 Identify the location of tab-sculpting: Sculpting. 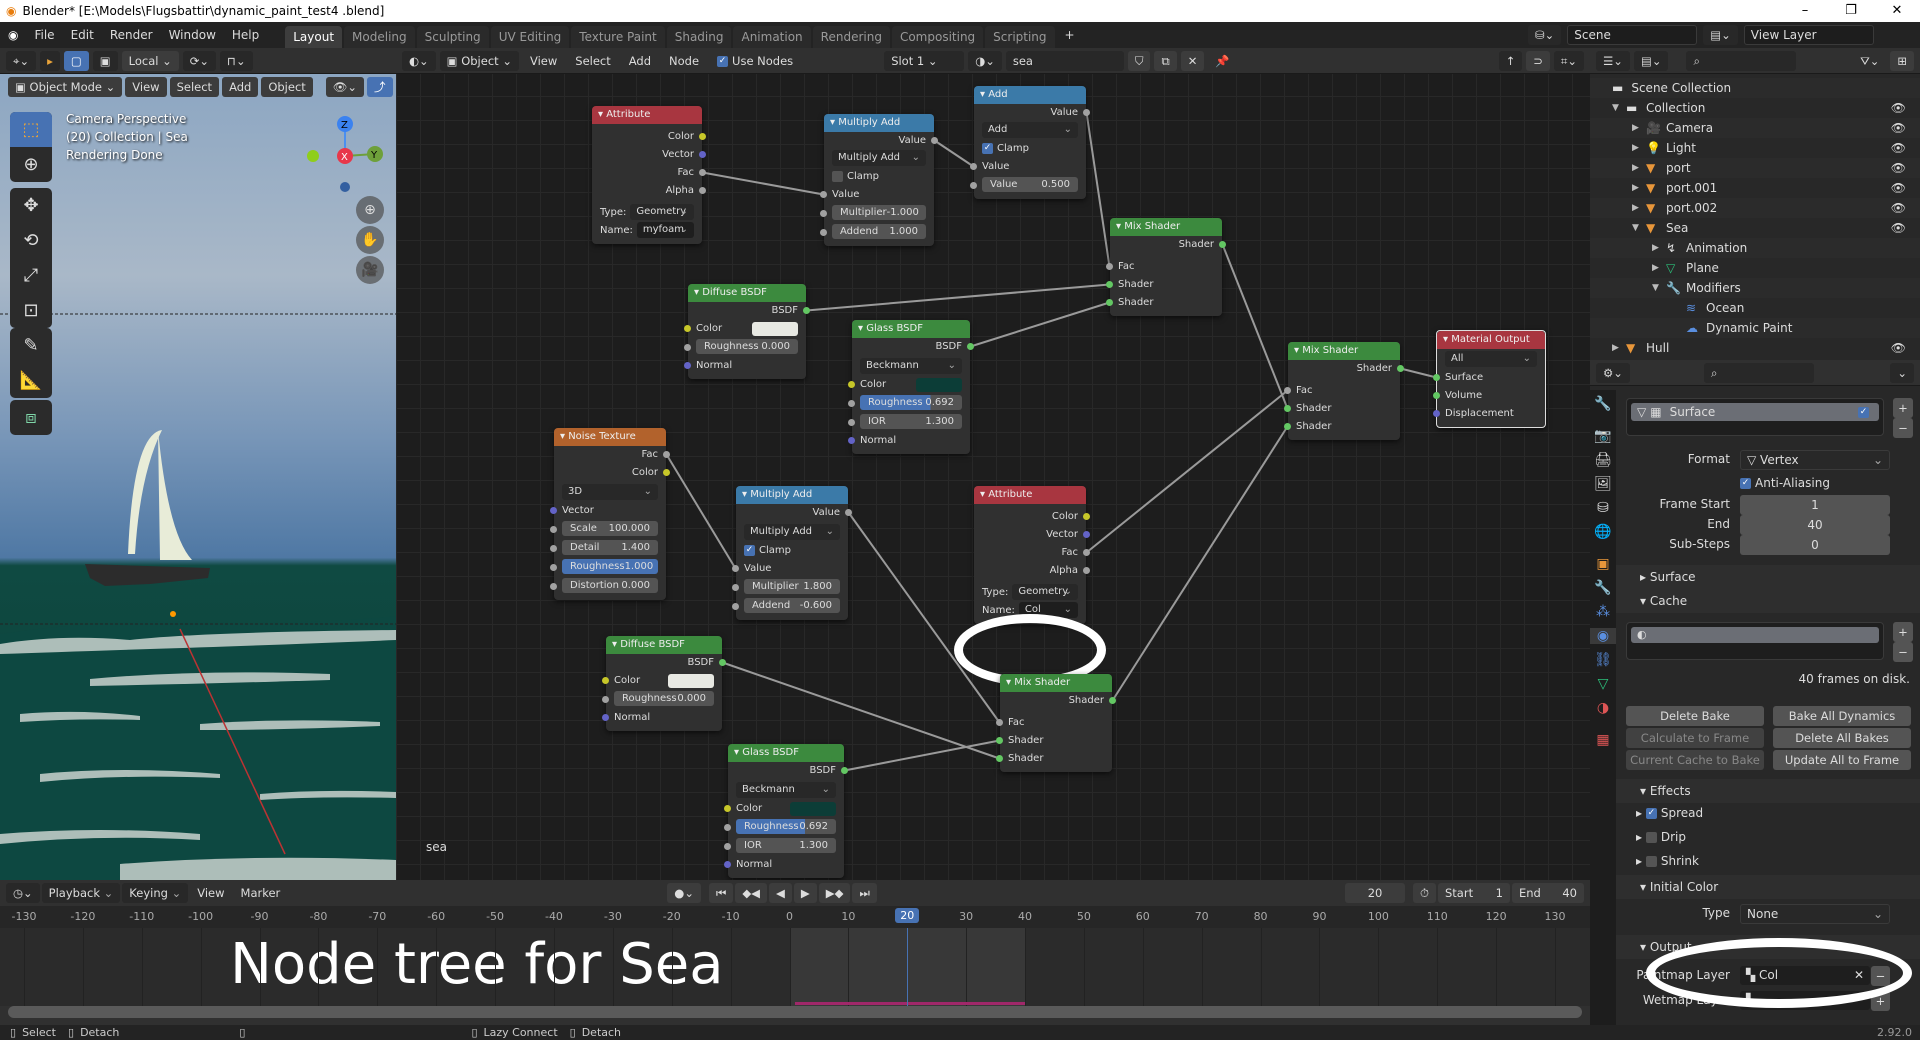
(452, 37).